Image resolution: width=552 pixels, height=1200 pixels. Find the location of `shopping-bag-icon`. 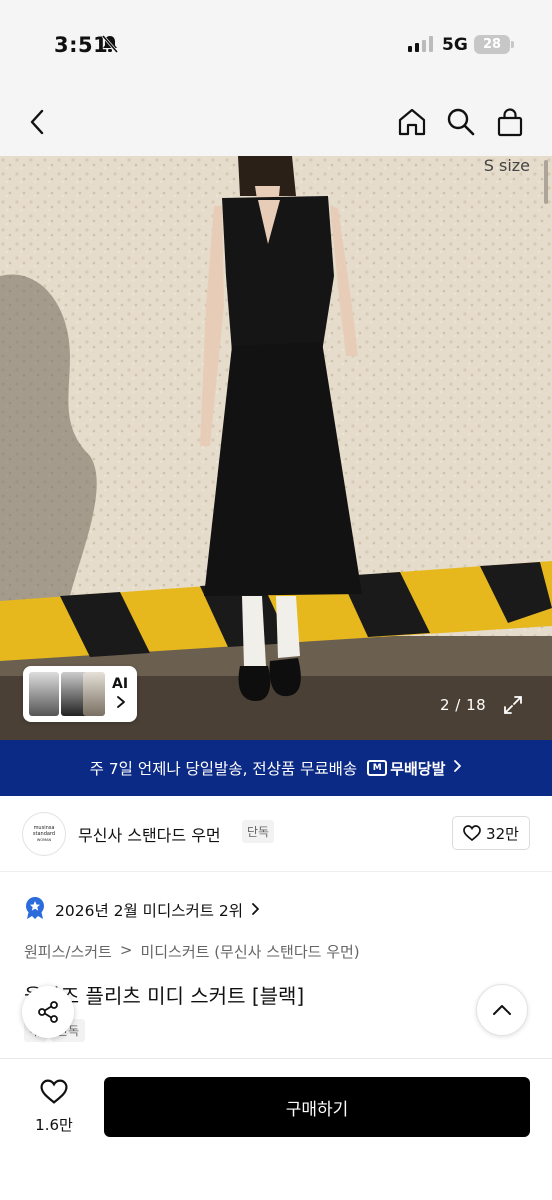

shopping-bag-icon is located at coordinates (510, 122).